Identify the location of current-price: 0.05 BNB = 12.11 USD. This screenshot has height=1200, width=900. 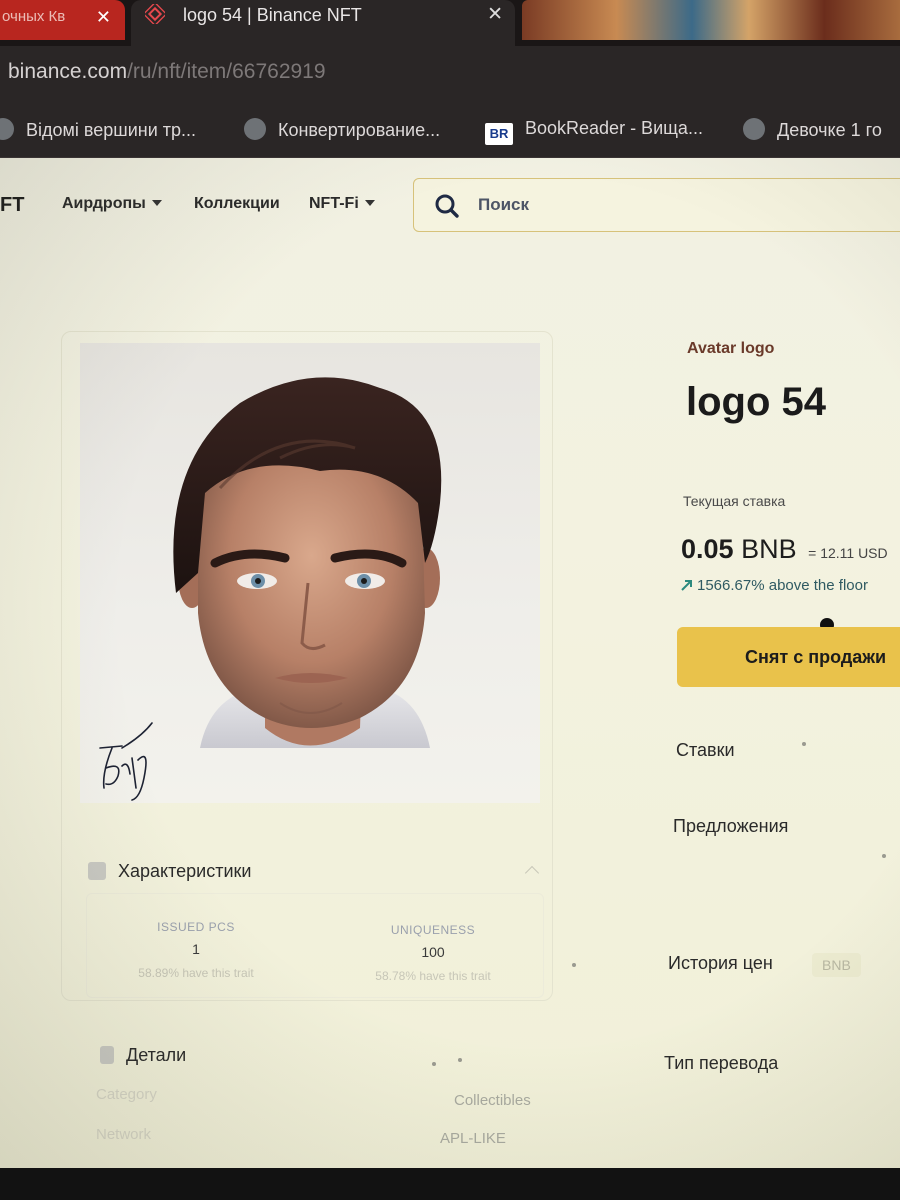
(784, 549).